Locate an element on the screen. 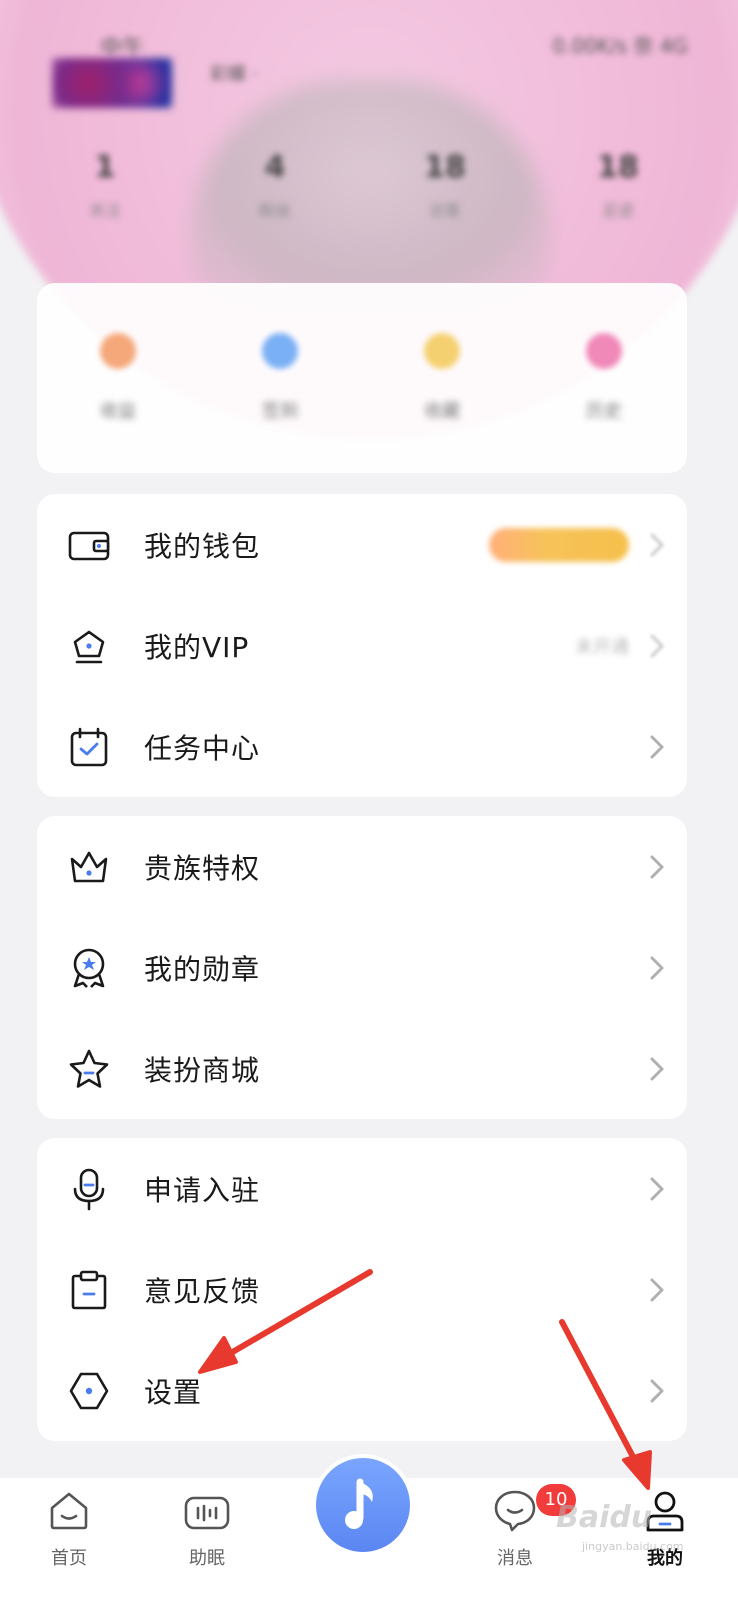  center-play-button is located at coordinates (363, 1505).